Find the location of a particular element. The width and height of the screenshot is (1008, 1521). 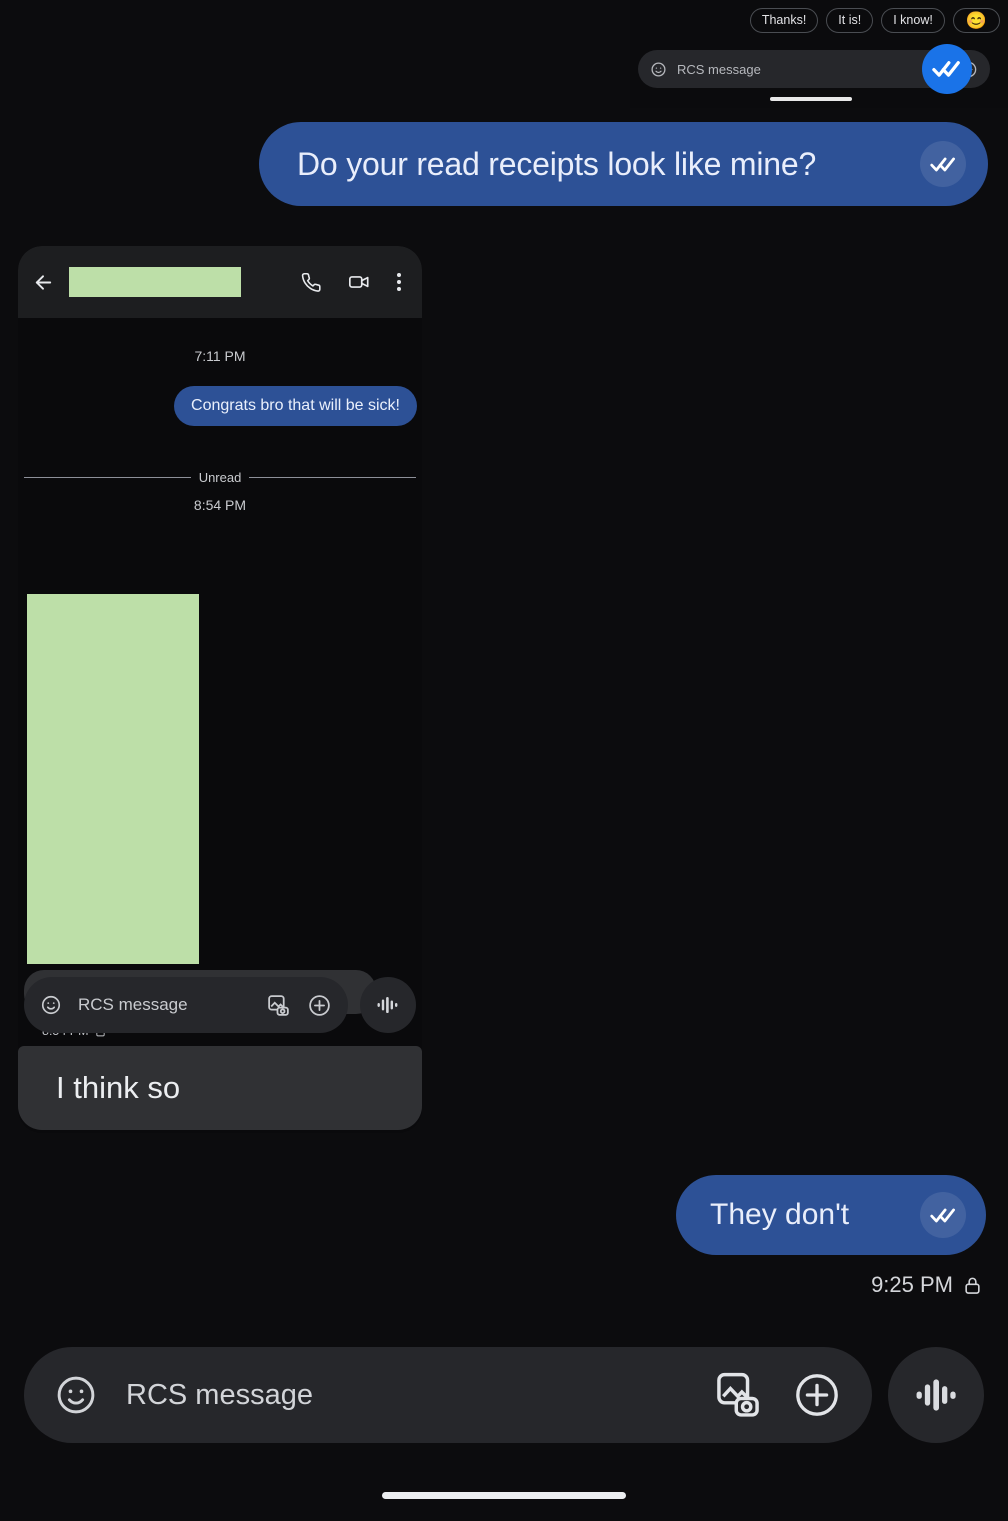

nested-conversation-header is located at coordinates (220, 282).